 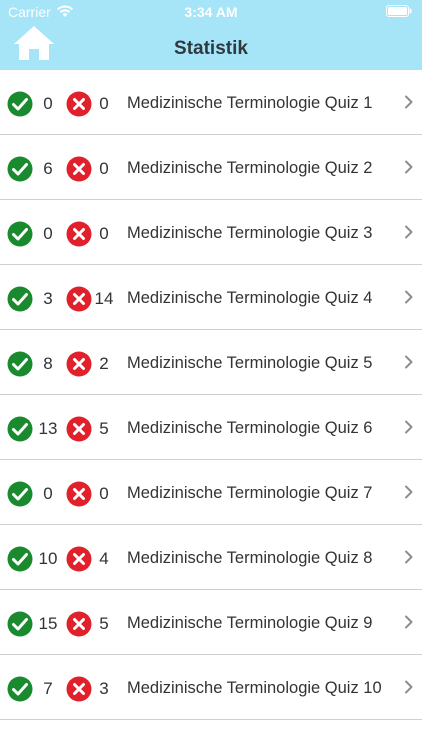 I want to click on quiz-title: Medizinische Terminologie Quiz 4, so click(x=250, y=298).